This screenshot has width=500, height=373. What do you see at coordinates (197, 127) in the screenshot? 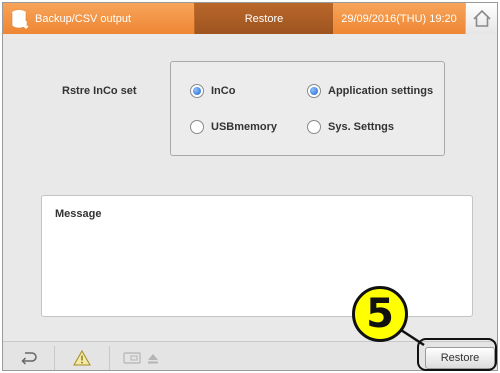
I see `radio-usbmemory` at bounding box center [197, 127].